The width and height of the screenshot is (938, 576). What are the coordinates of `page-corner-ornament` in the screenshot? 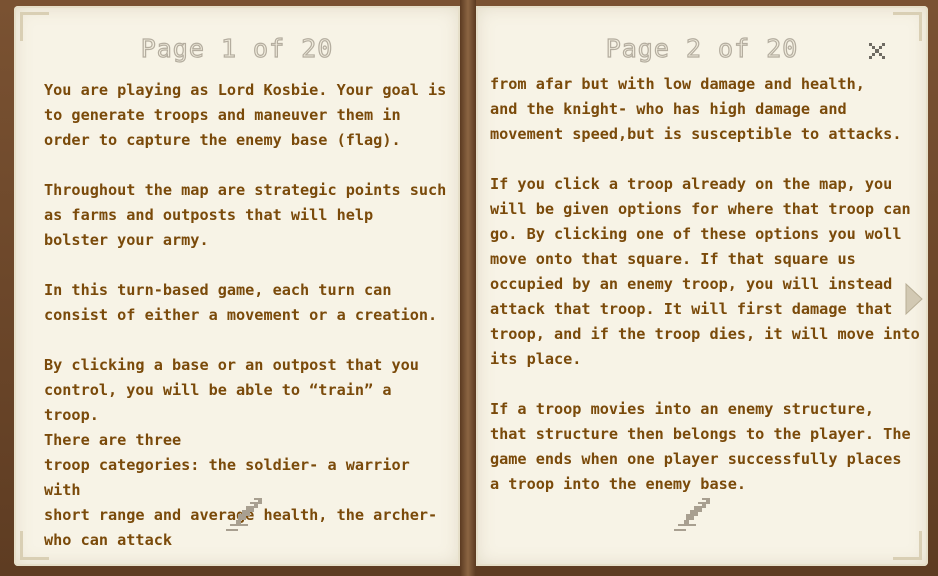 It's located at (907, 545).